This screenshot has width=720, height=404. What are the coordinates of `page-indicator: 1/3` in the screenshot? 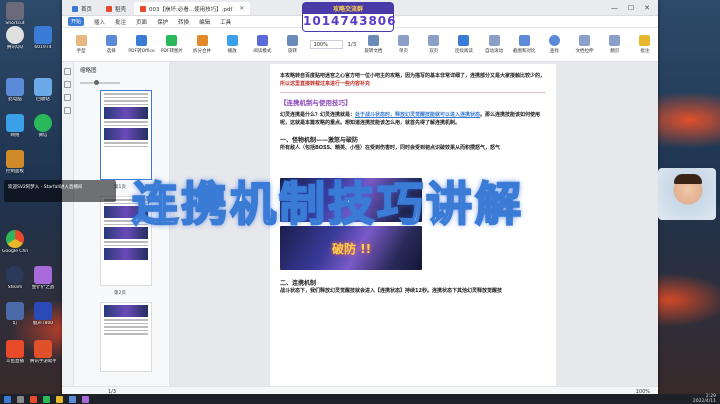 It's located at (351, 45).